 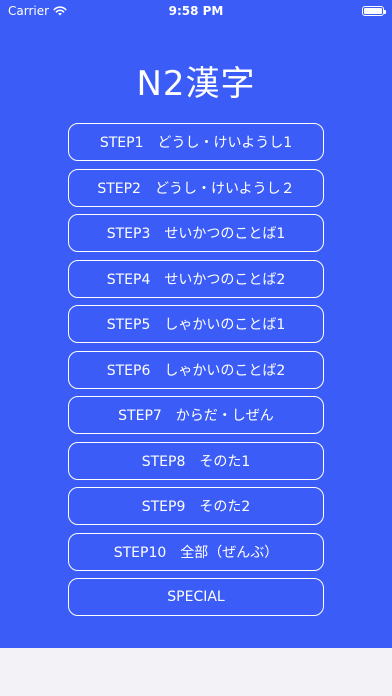 What do you see at coordinates (196, 278) in the screenshot?
I see `step4-button: STEP4 せいかつのことば2` at bounding box center [196, 278].